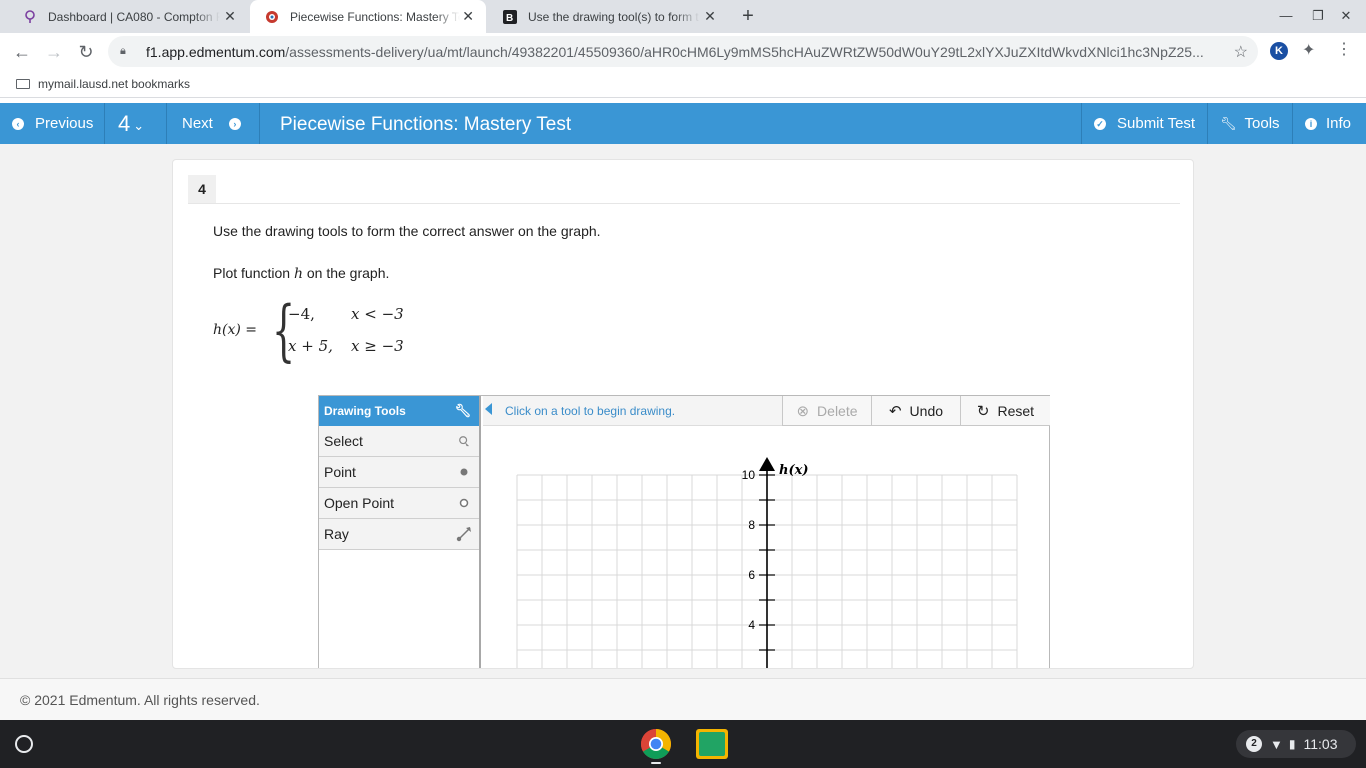 The image size is (1366, 768). I want to click on info-label: Info, so click(1339, 123).